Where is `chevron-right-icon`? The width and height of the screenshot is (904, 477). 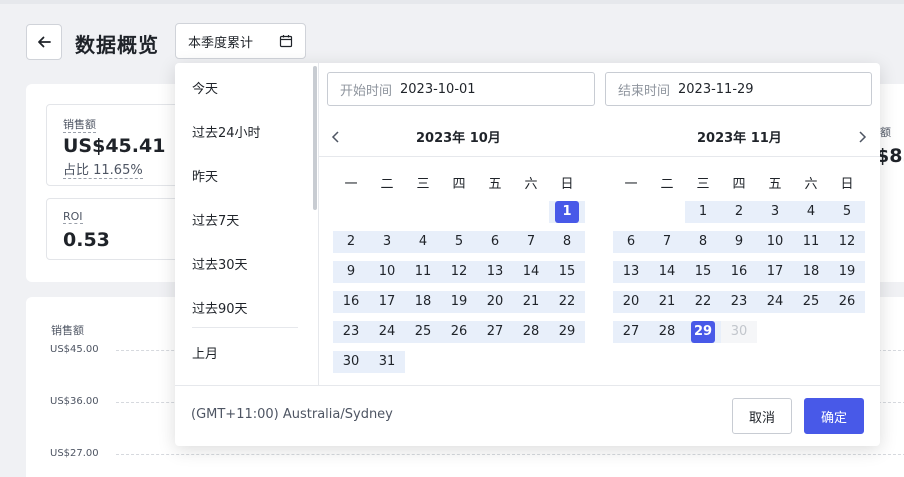
chevron-right-icon is located at coordinates (862, 138).